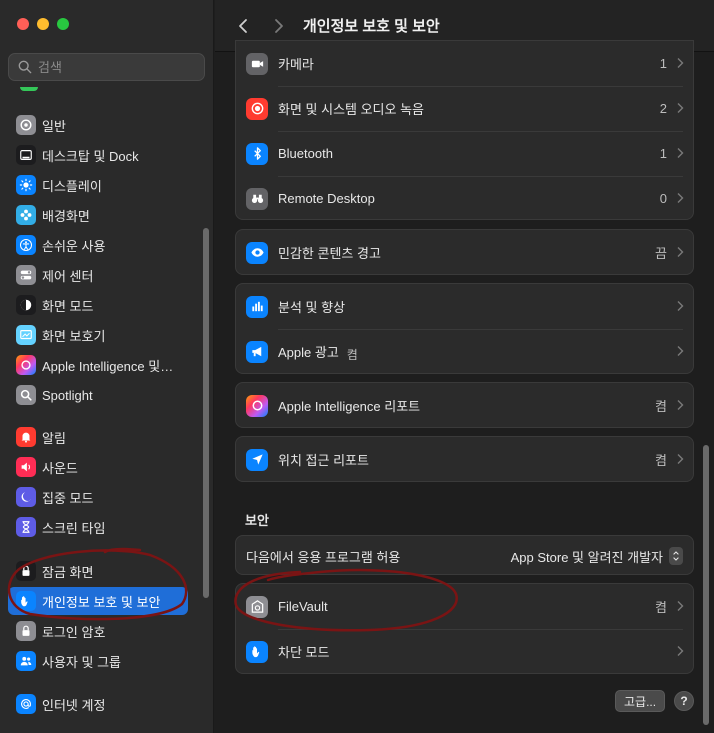  What do you see at coordinates (81, 662) in the screenshot?
I see `sidebar-item-label: 사용자 및 그룹` at bounding box center [81, 662].